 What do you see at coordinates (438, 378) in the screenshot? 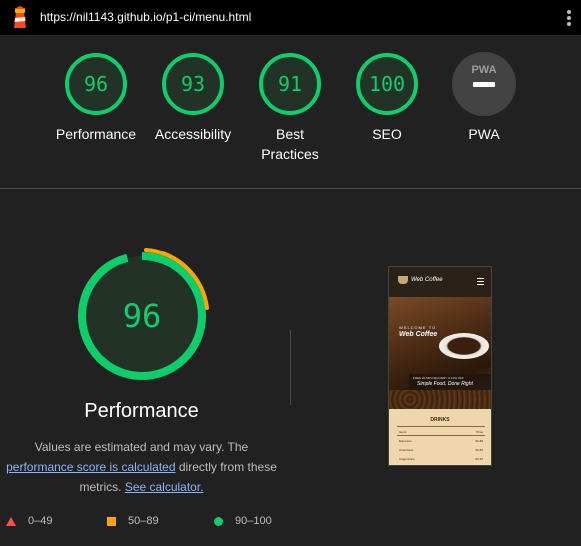
I see `thumb-band-small: FREE 20-MIN DELIVERY & 10% OFF` at bounding box center [438, 378].